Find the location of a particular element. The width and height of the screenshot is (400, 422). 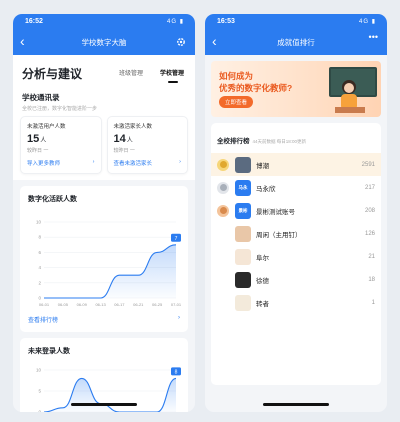

ranking-title: 全校排行榜 is located at coordinates (233, 141).